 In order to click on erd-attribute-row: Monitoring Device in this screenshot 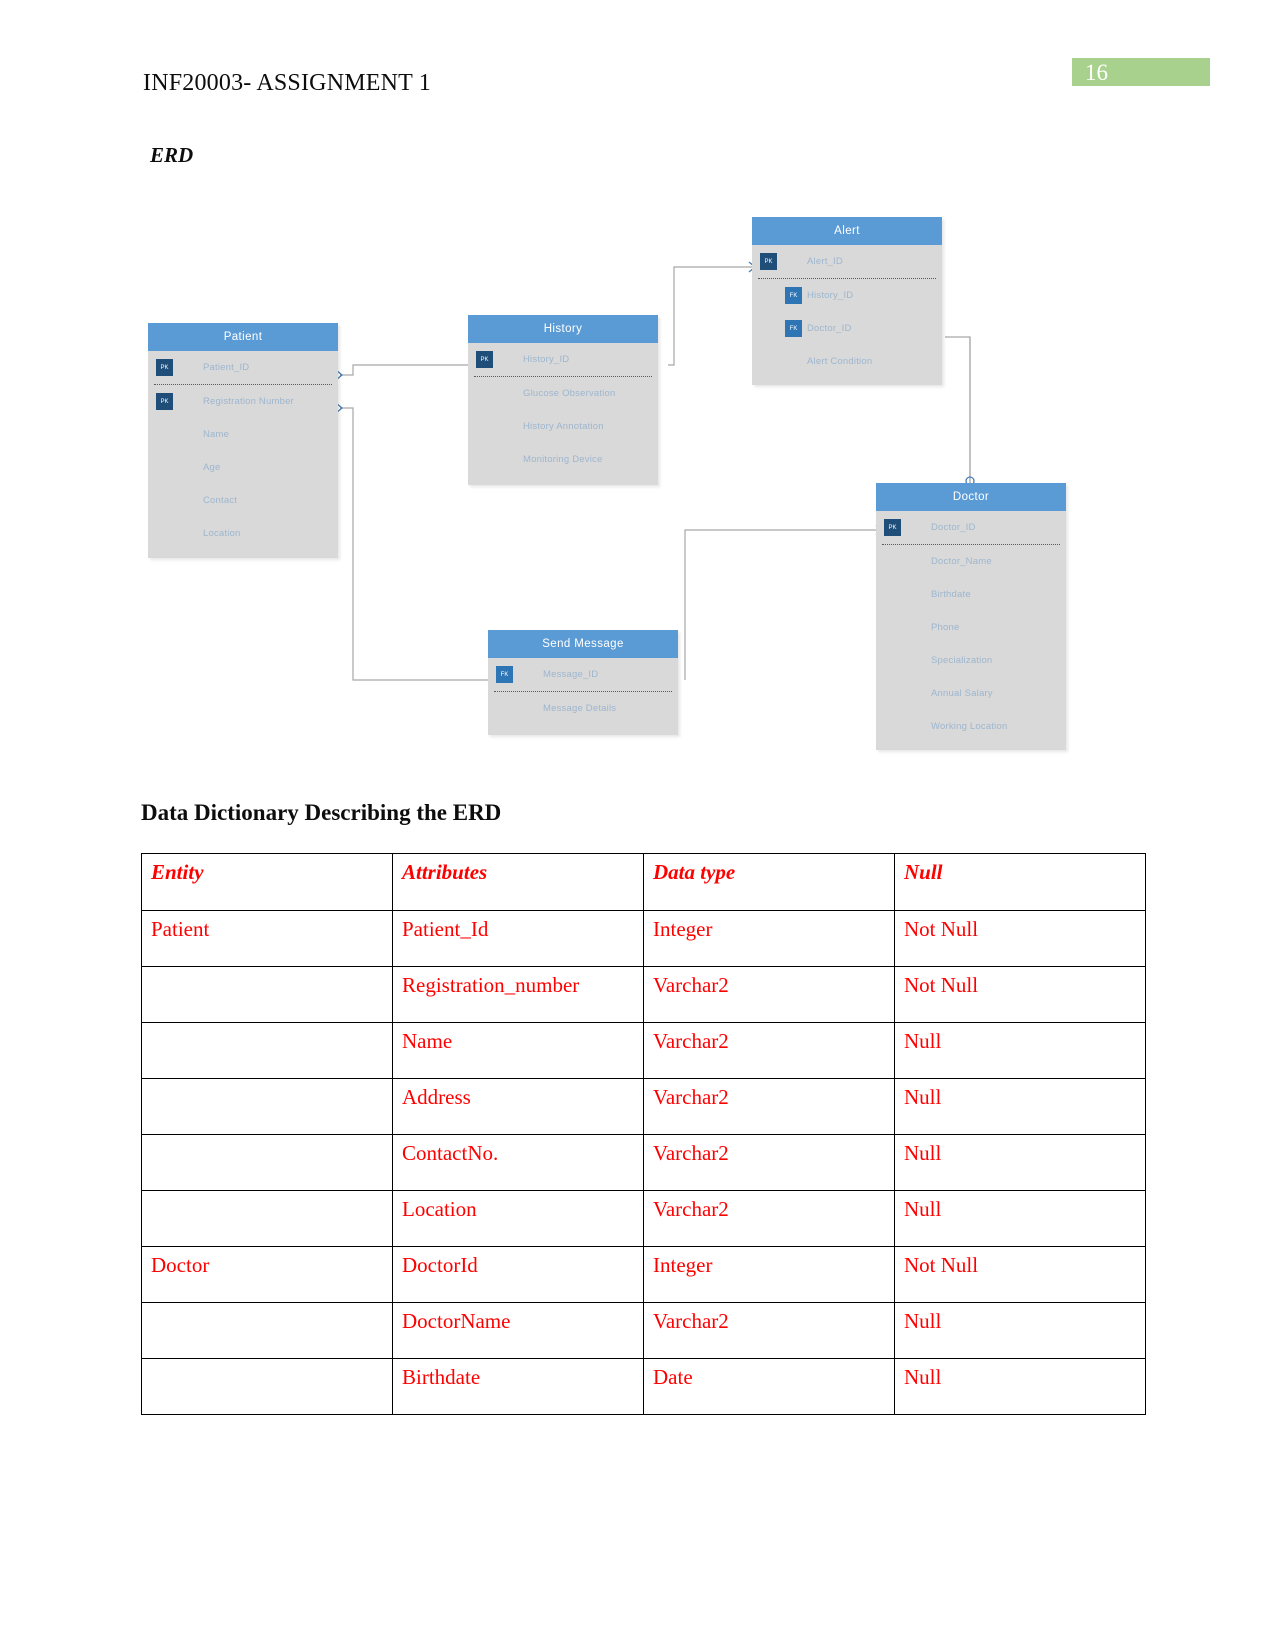, I will do `click(563, 459)`.